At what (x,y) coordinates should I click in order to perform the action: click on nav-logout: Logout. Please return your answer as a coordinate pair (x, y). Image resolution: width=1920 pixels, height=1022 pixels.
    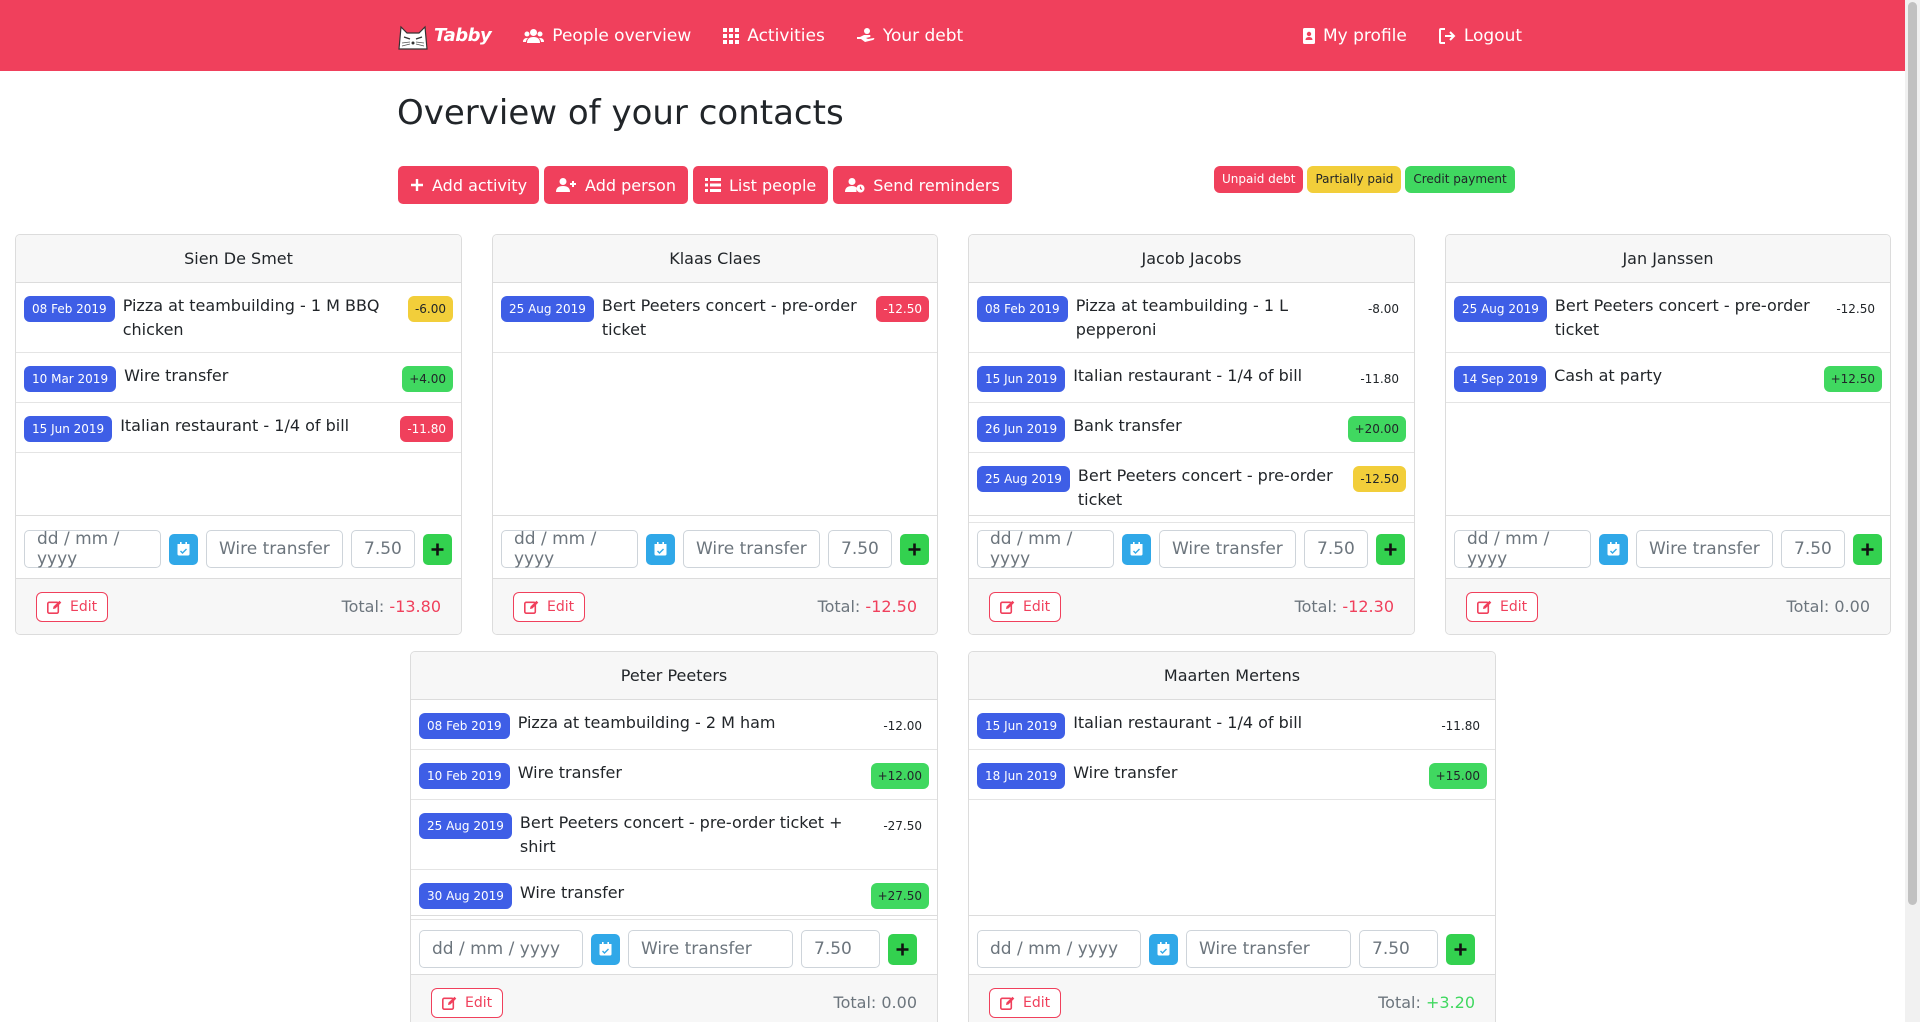
    Looking at the image, I should click on (1480, 36).